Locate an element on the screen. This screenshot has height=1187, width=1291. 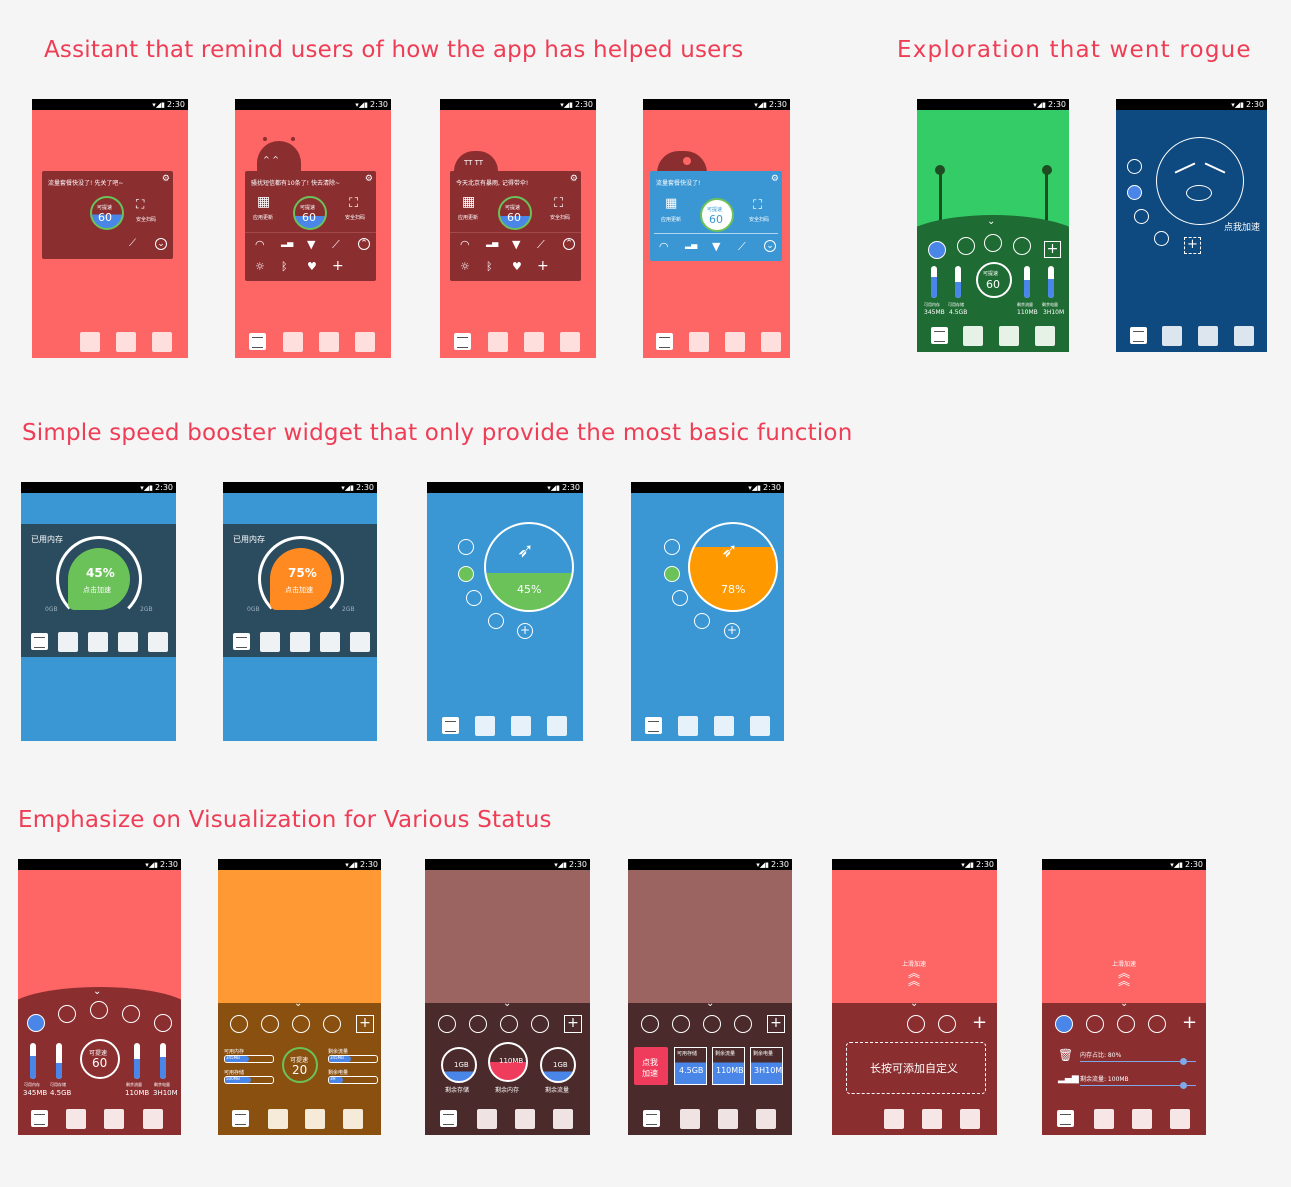
bluetooth-icon is located at coordinates (163, 1023).